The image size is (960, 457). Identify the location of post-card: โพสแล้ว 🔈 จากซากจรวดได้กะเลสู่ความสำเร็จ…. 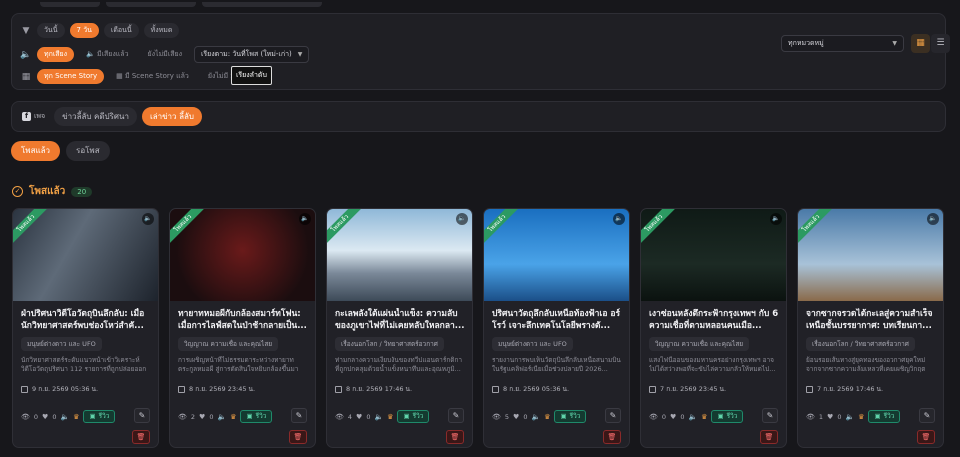
(870, 328).